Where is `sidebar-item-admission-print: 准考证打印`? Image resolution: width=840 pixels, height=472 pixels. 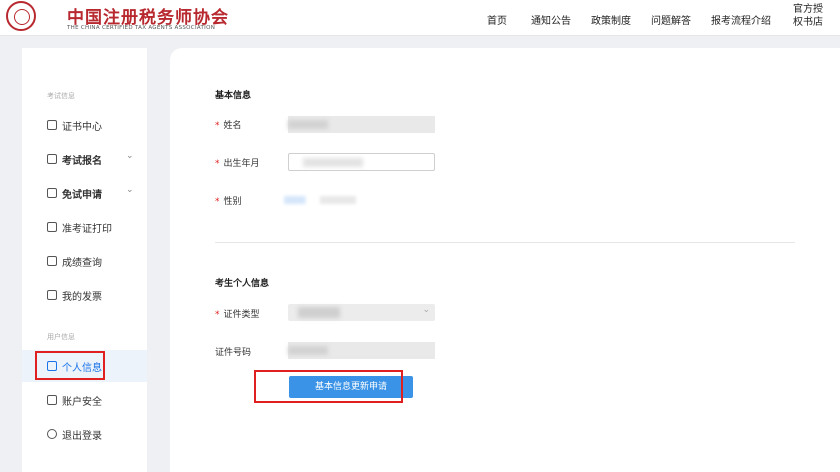
sidebar-item-admission-print: 准考证打印 is located at coordinates (84, 227).